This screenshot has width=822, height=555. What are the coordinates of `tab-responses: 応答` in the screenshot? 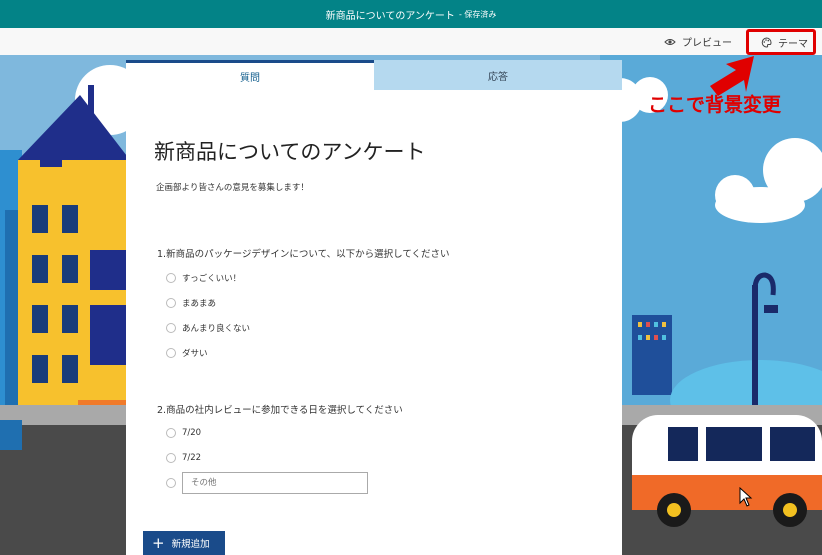 It's located at (498, 75).